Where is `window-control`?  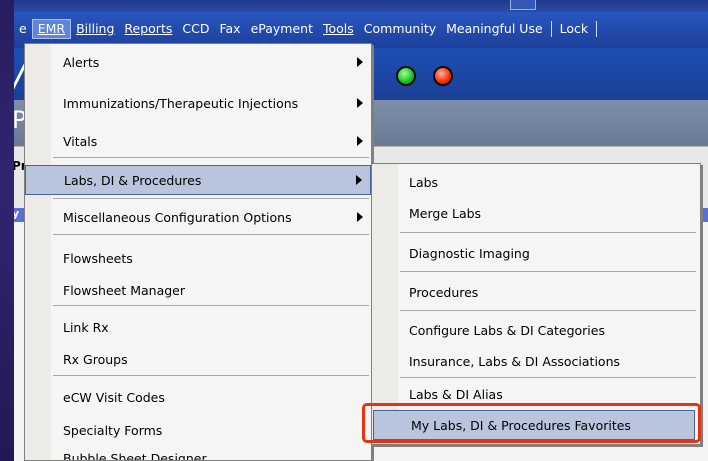
window-control is located at coordinates (523, 5).